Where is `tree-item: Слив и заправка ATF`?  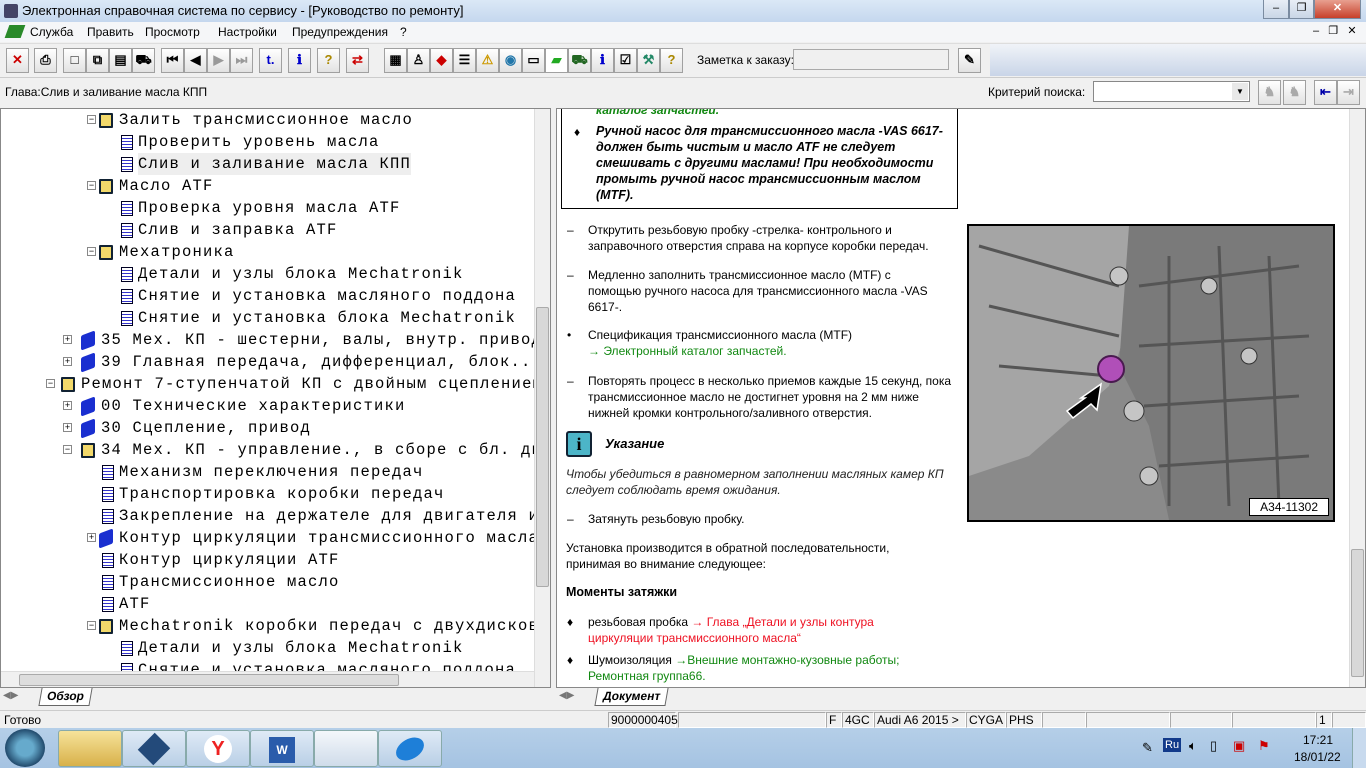
tree-item: Слив и заправка ATF is located at coordinates (267, 230).